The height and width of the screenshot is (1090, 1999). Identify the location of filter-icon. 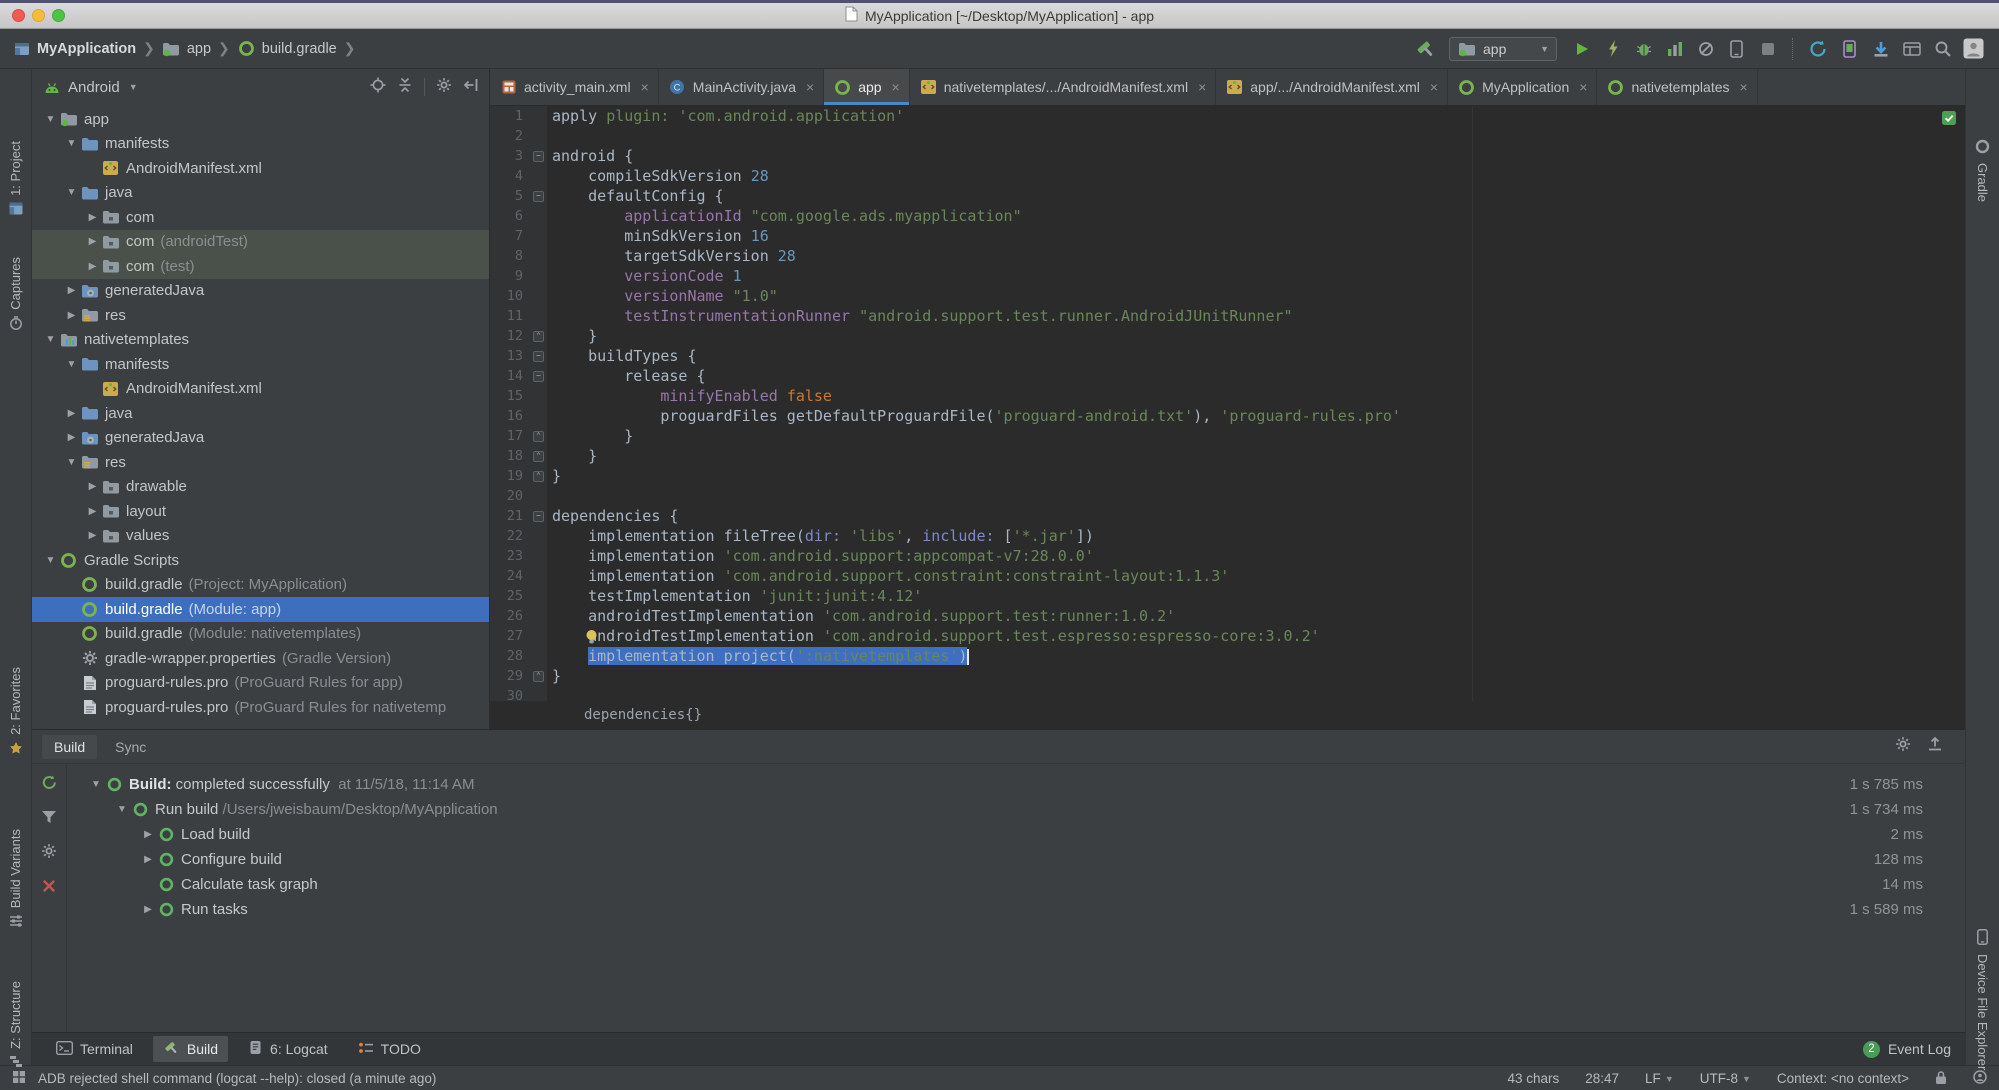
(49, 819).